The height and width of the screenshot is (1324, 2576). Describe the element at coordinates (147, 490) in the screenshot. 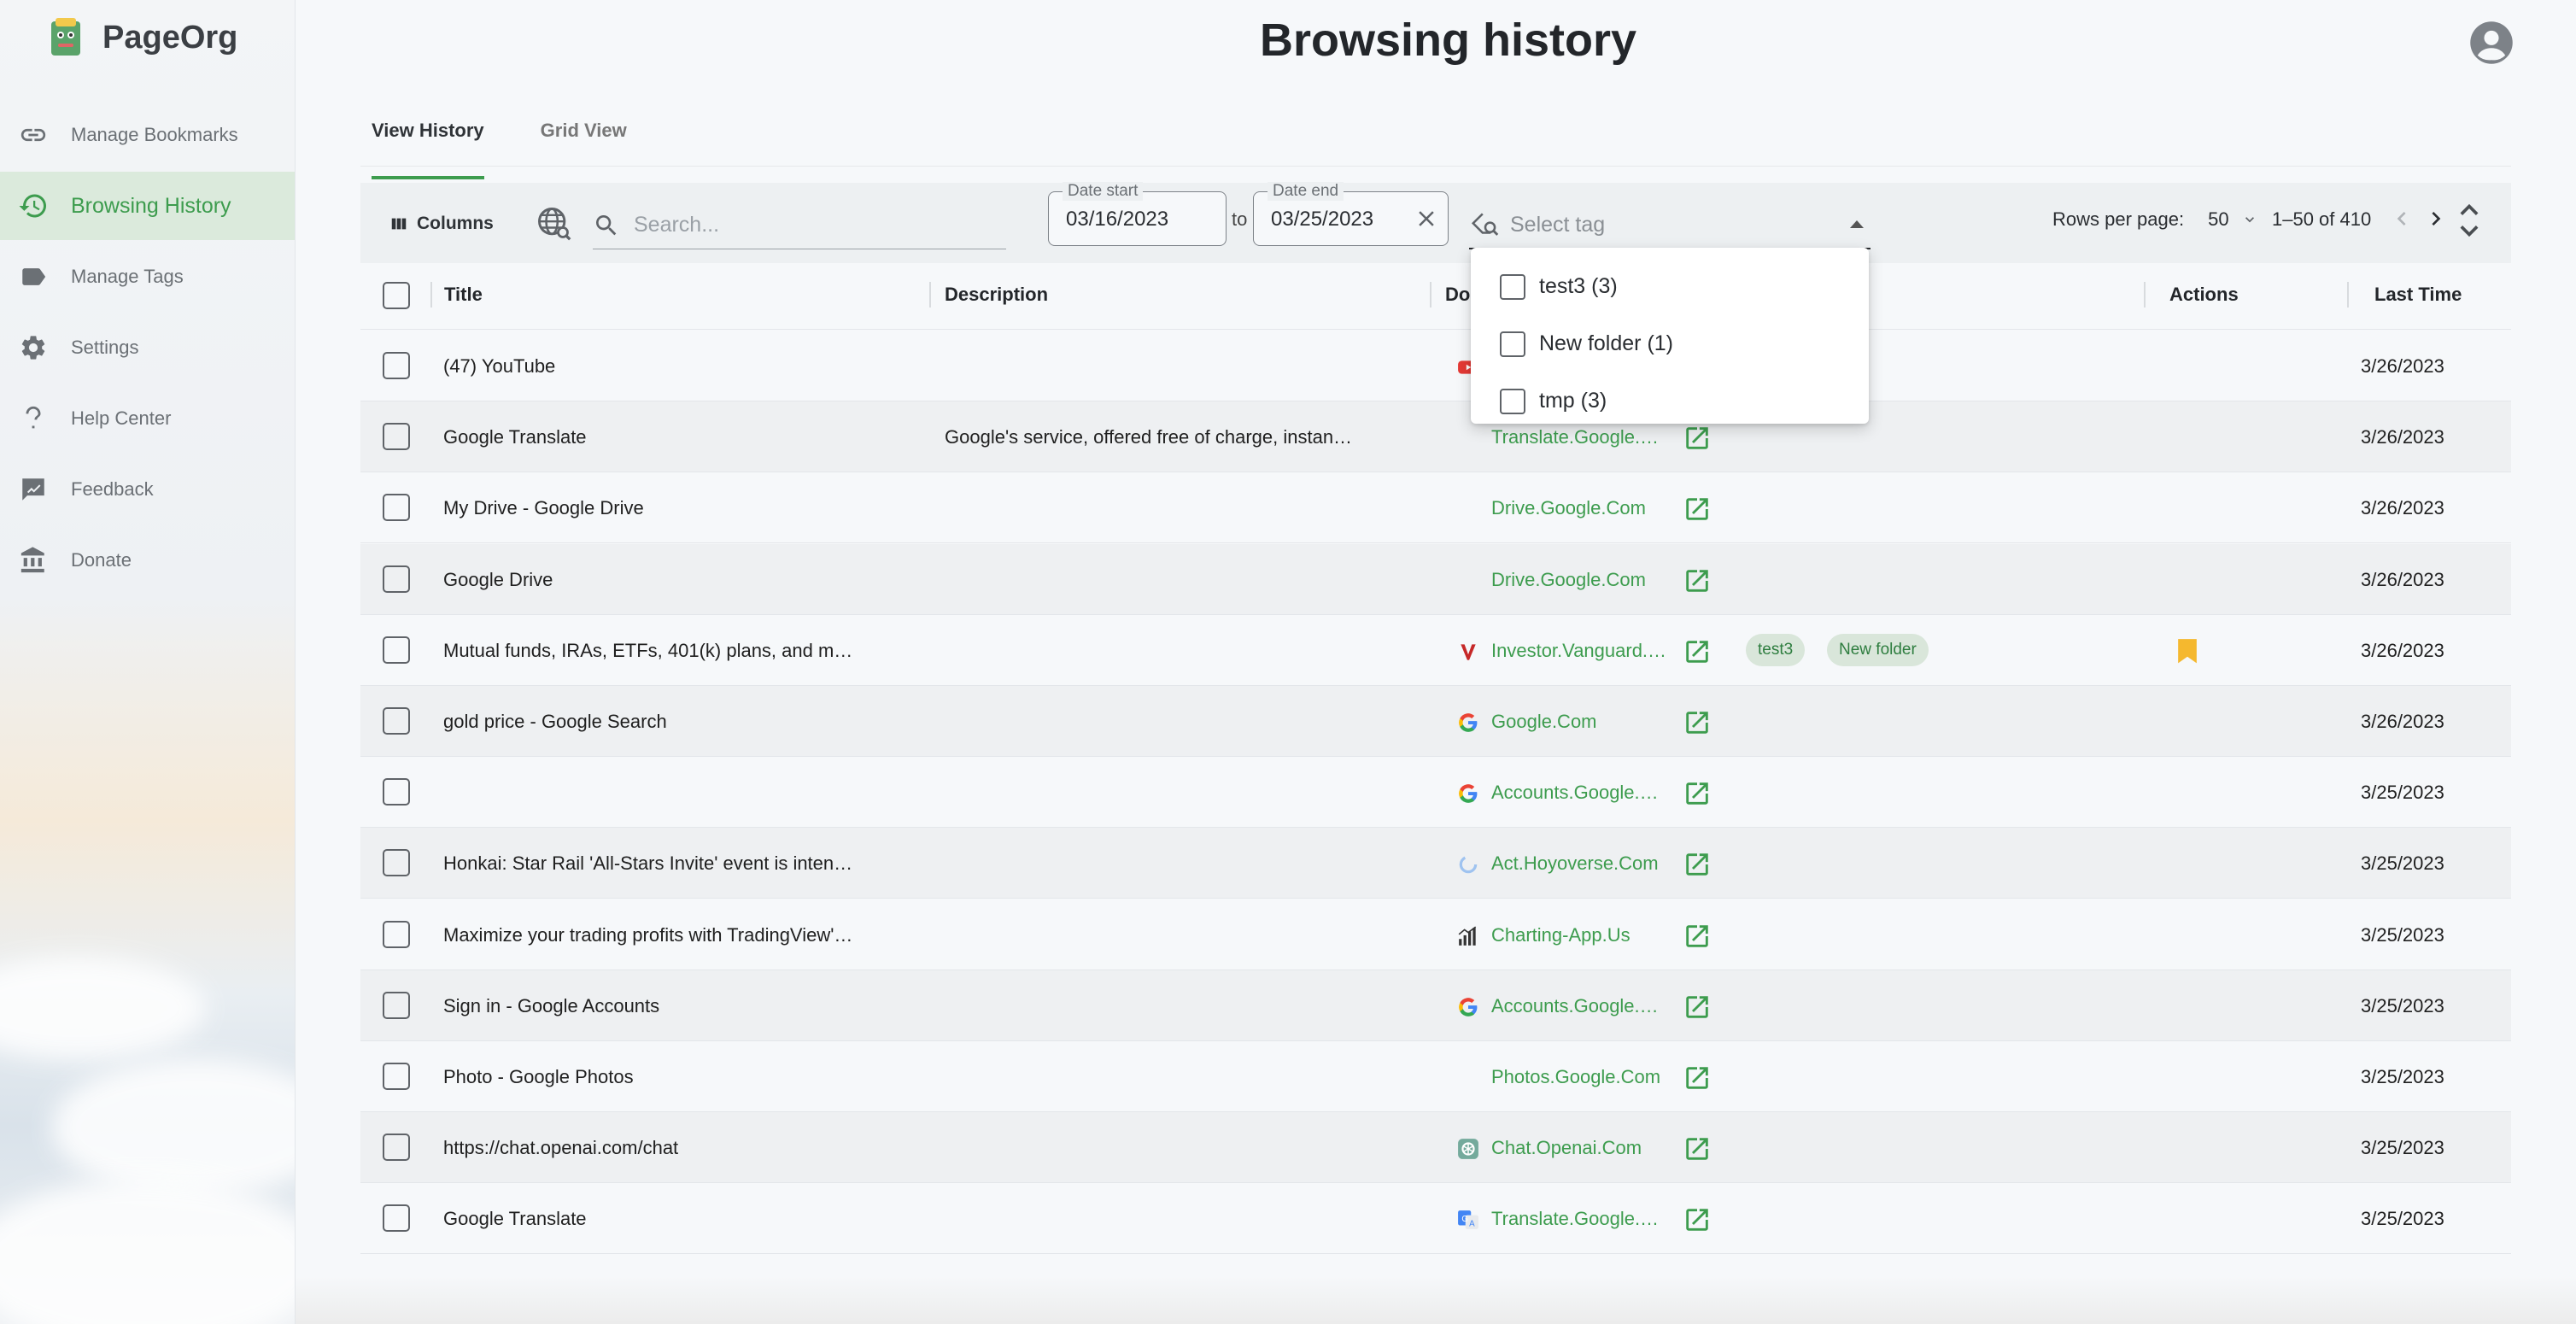

I see `sidebar-item-feedback: Feedback` at that location.